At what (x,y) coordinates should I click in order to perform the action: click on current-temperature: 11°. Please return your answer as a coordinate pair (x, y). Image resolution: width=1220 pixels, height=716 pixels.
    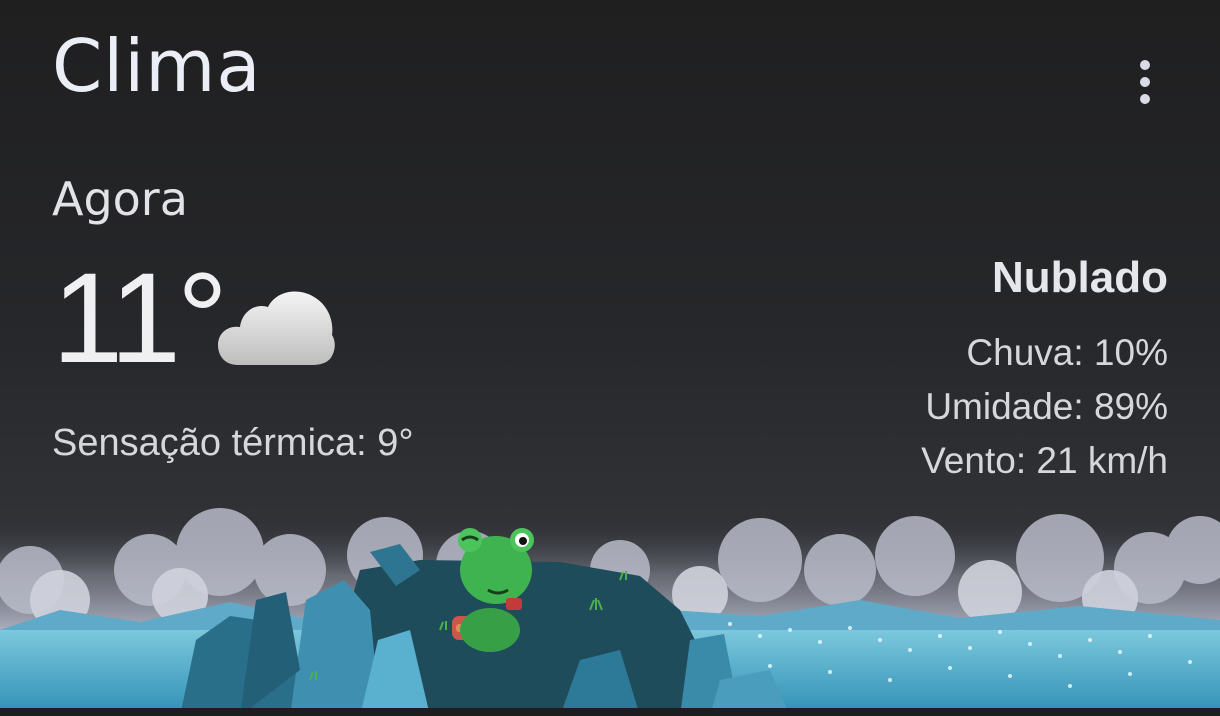
    Looking at the image, I should click on (140, 318).